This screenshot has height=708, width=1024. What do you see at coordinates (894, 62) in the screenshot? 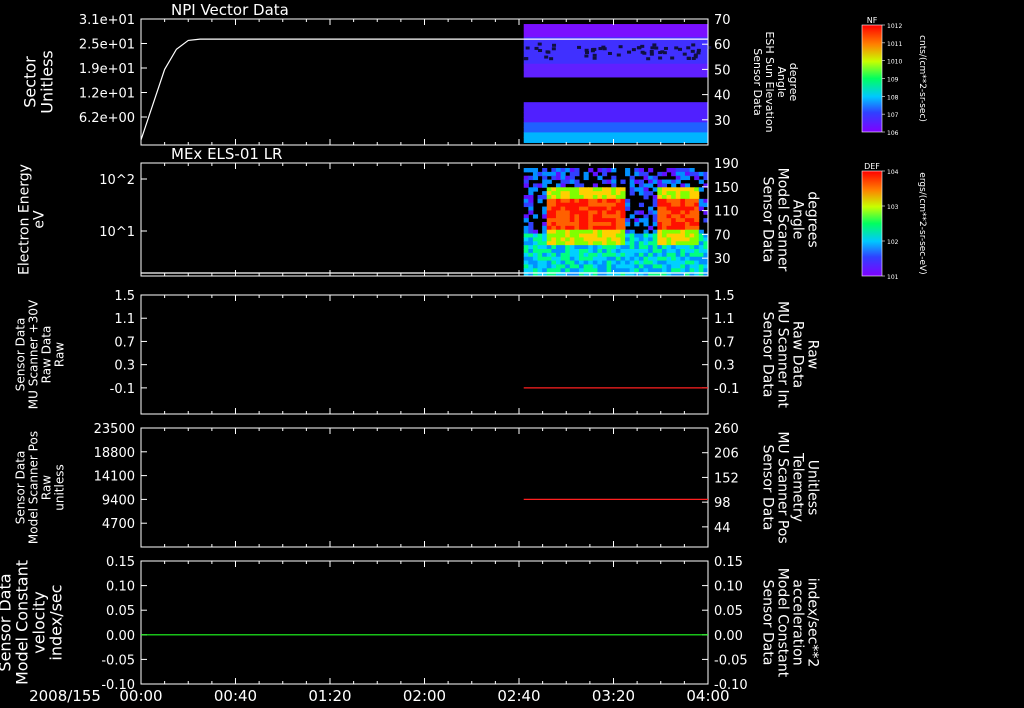
I see `colorbar-tick-label: 1010` at bounding box center [894, 62].